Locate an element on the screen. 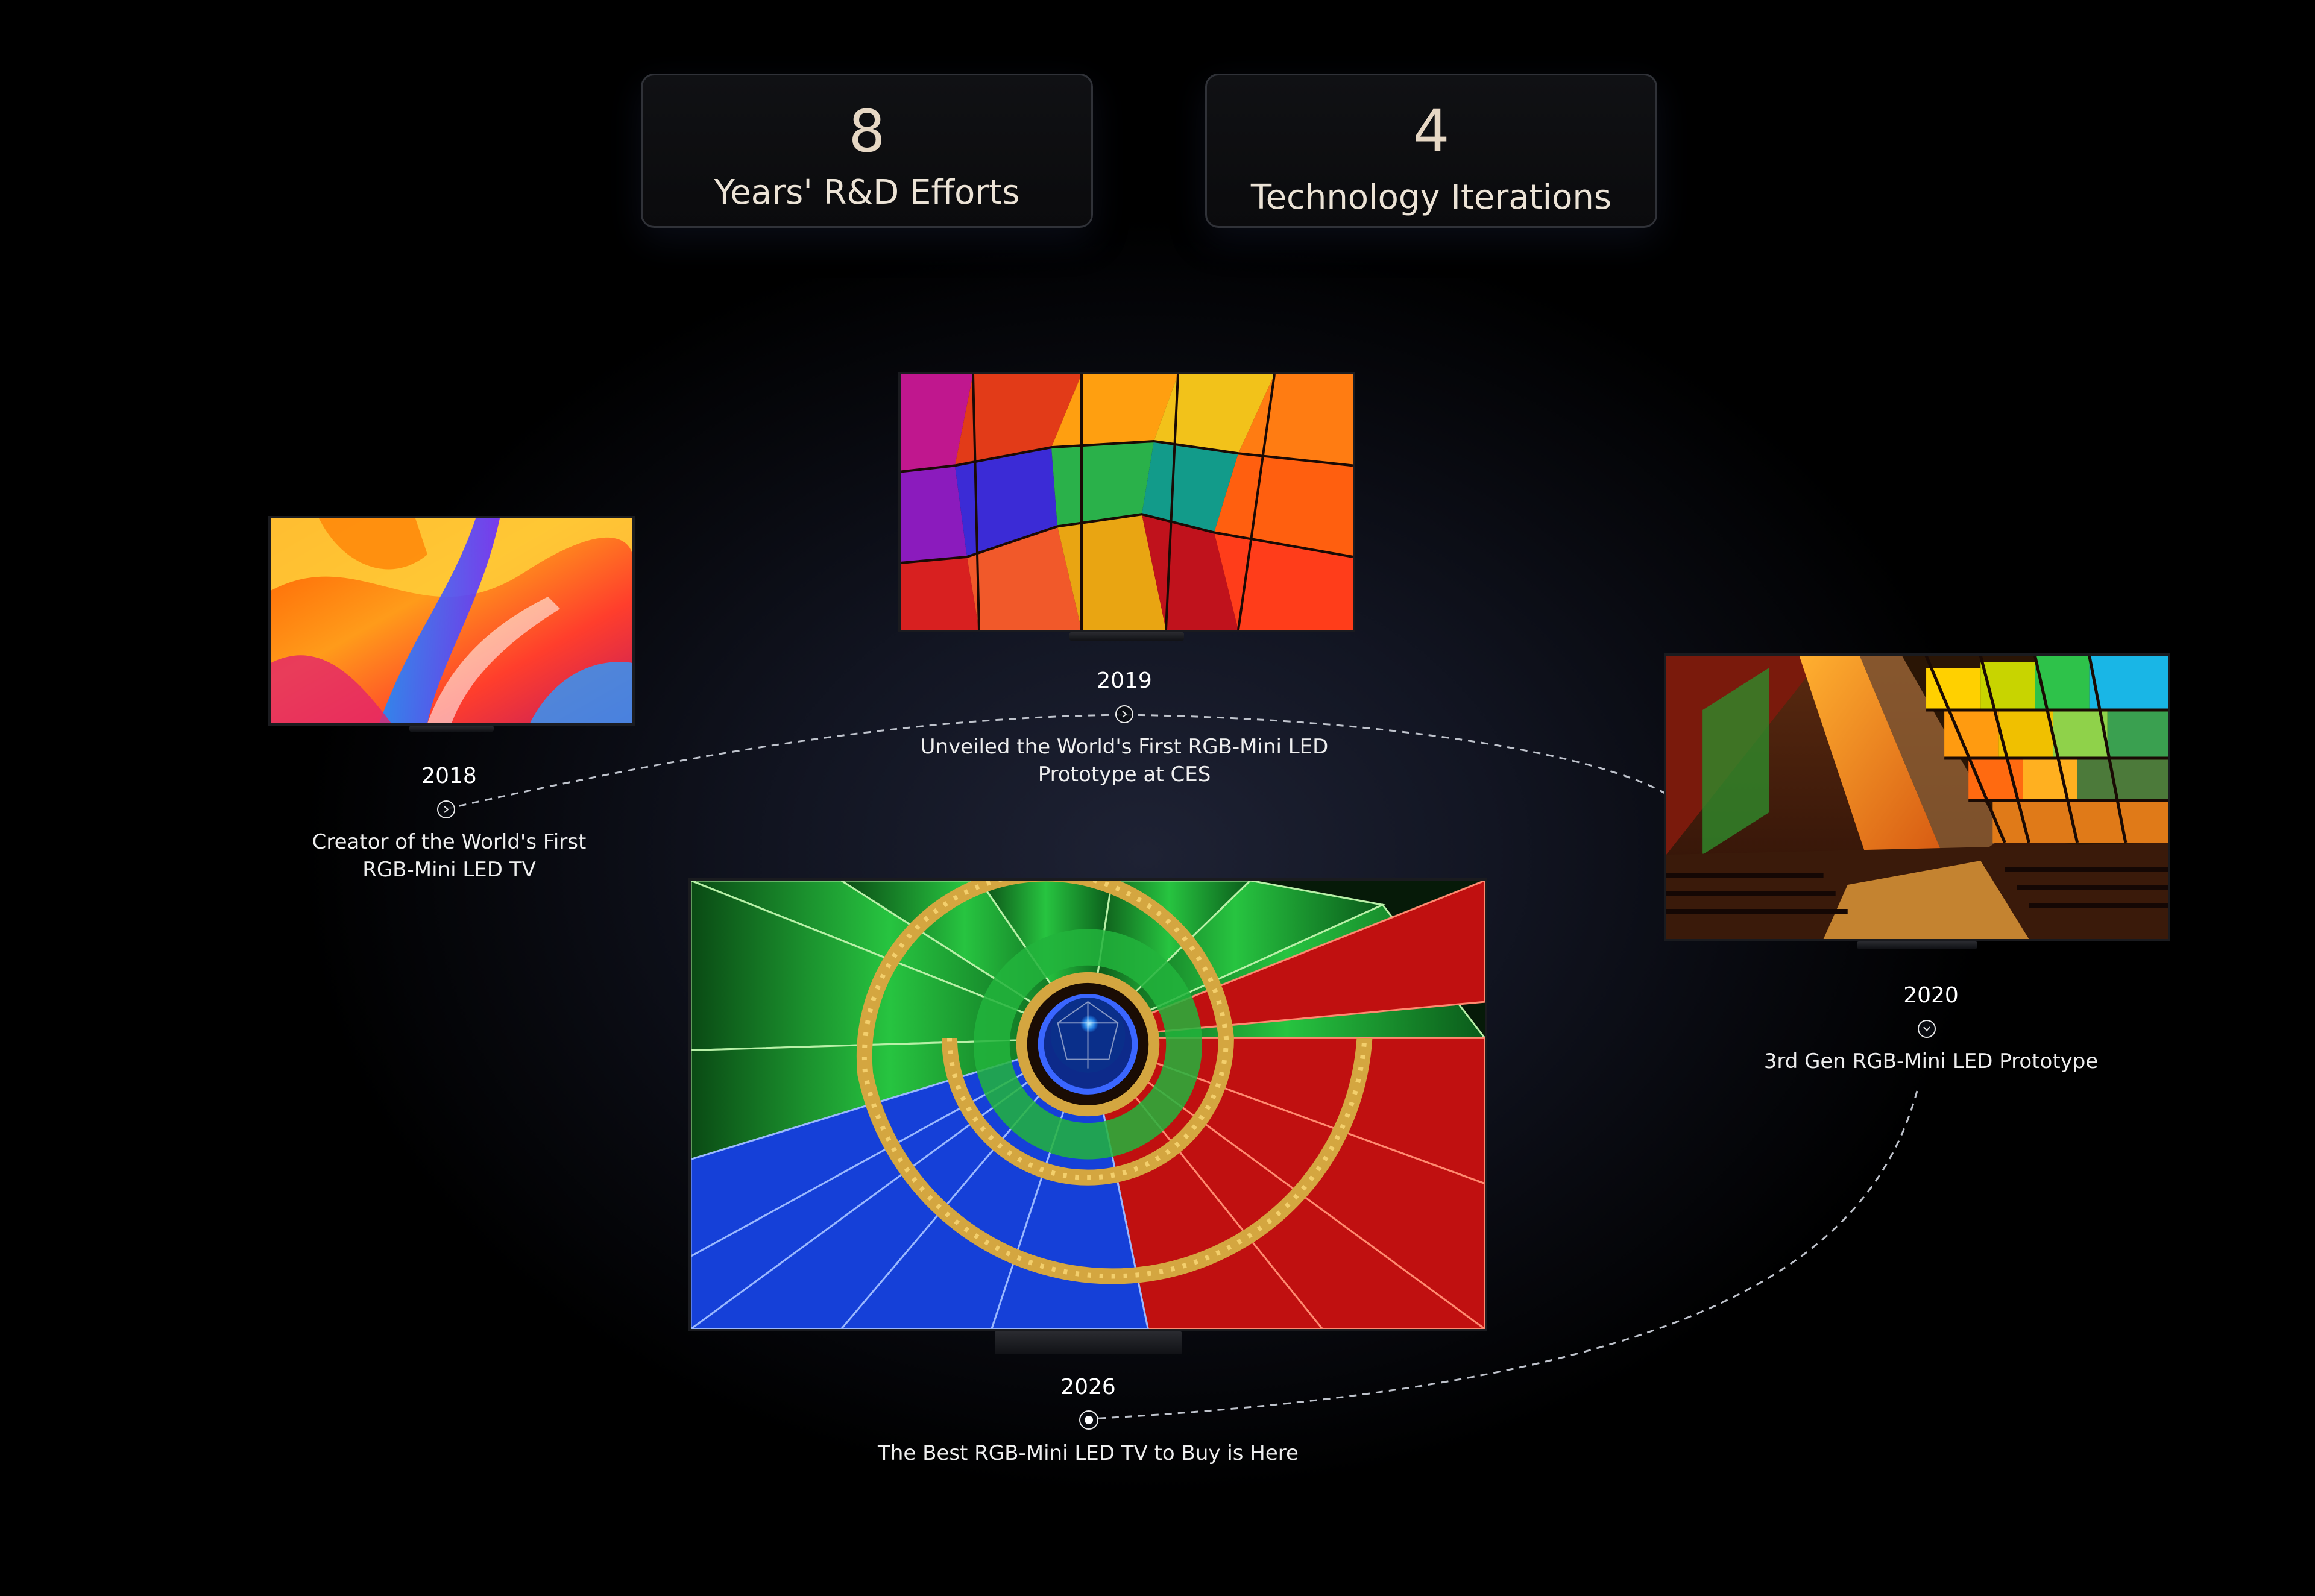 The image size is (2315, 1596). node-2018 is located at coordinates (446, 809).